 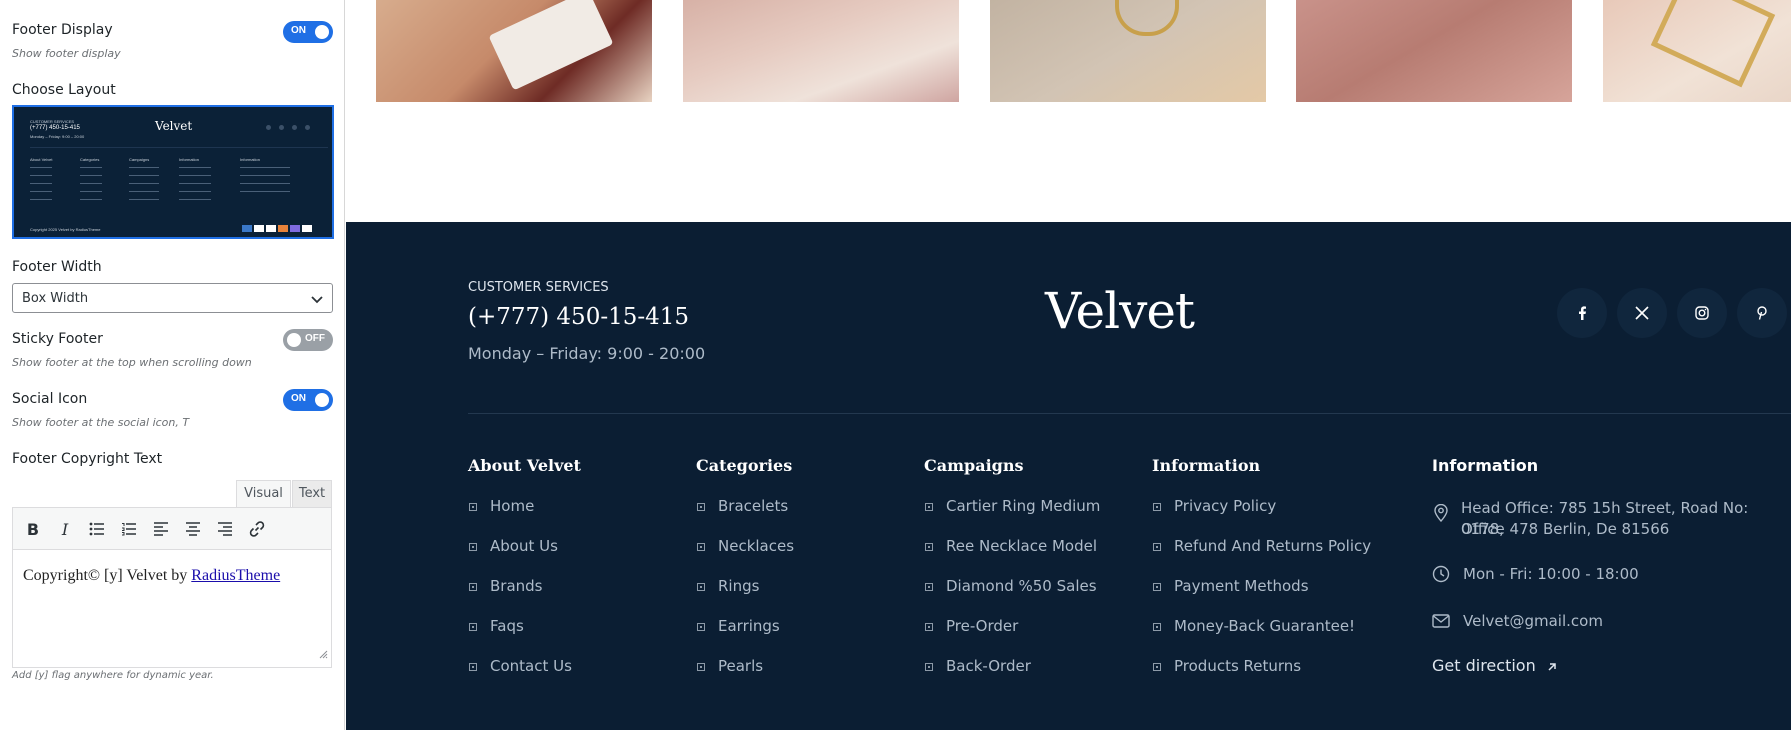 What do you see at coordinates (308, 340) in the screenshot?
I see `sticky-footer-toggle: OFF` at bounding box center [308, 340].